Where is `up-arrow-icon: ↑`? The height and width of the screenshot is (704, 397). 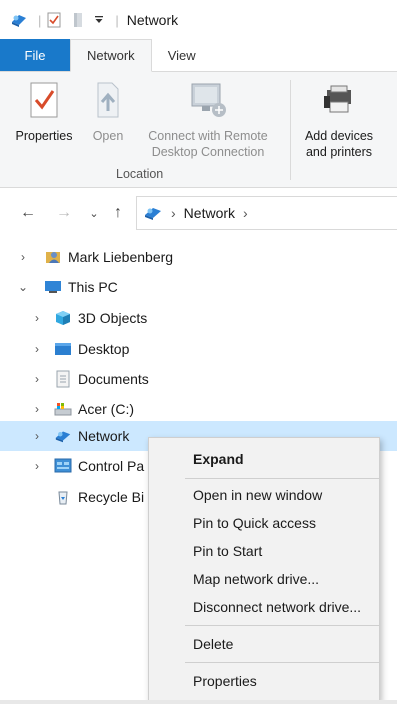
up-arrow-icon: ↑ is located at coordinates (118, 213).